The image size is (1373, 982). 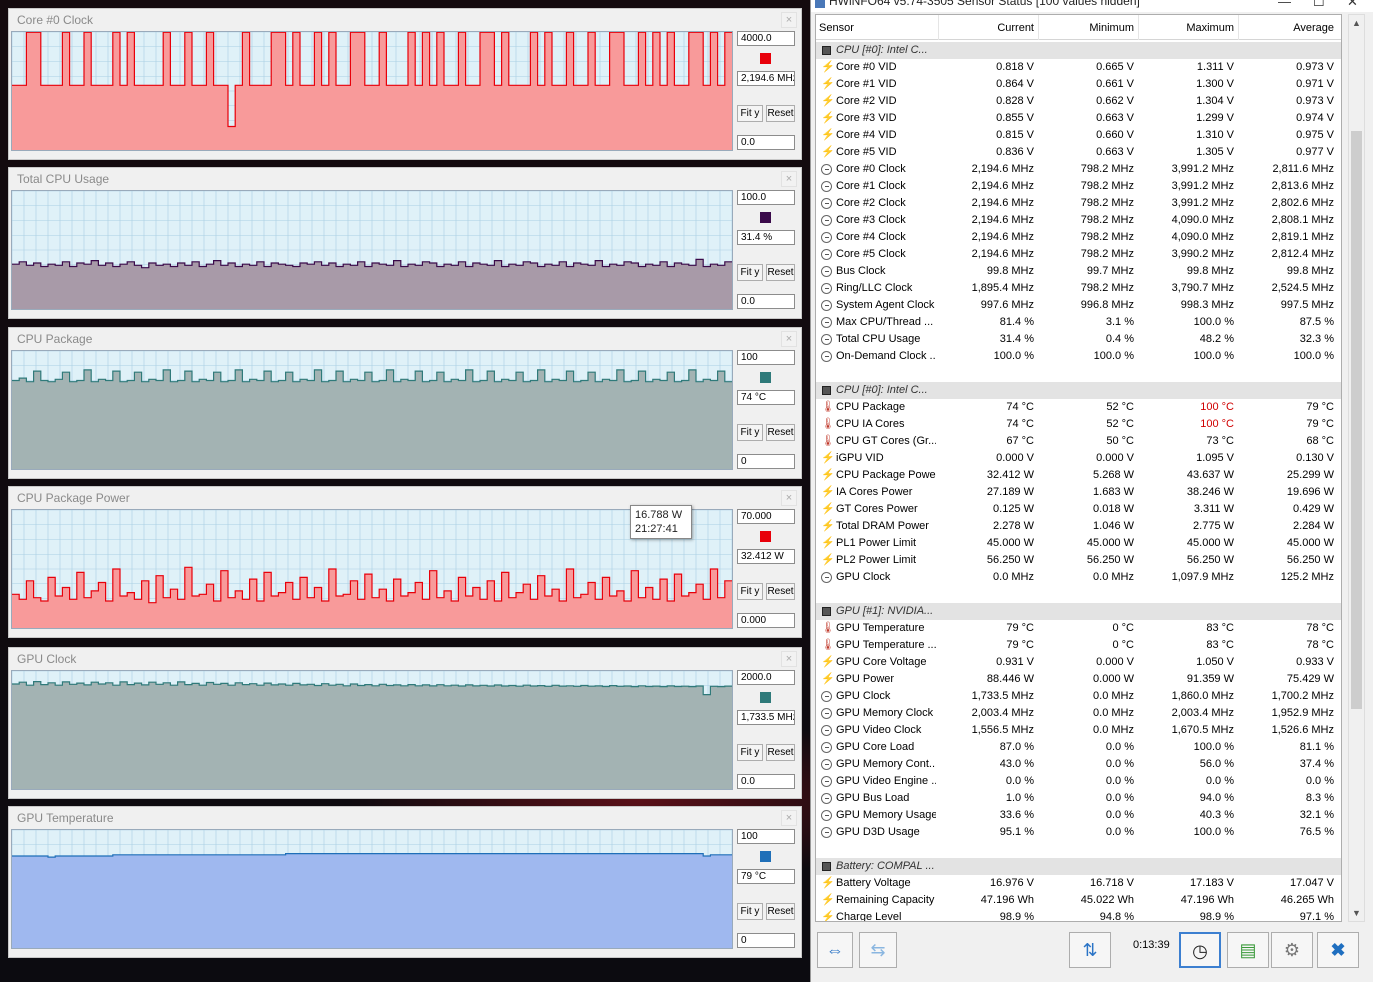 What do you see at coordinates (1078, 101) in the screenshot?
I see `table-row: ⚡ Core #2 VID 0.828 V 0.662 V 1.304 V 0.973 V` at bounding box center [1078, 101].